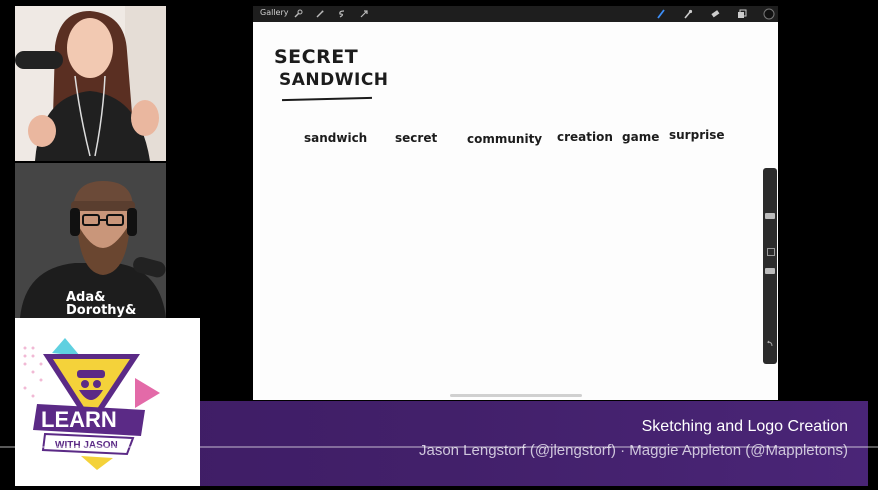 This screenshot has height=490, width=878. Describe the element at coordinates (515, 14) in the screenshot. I see `app-toolbar: Gallery` at that location.